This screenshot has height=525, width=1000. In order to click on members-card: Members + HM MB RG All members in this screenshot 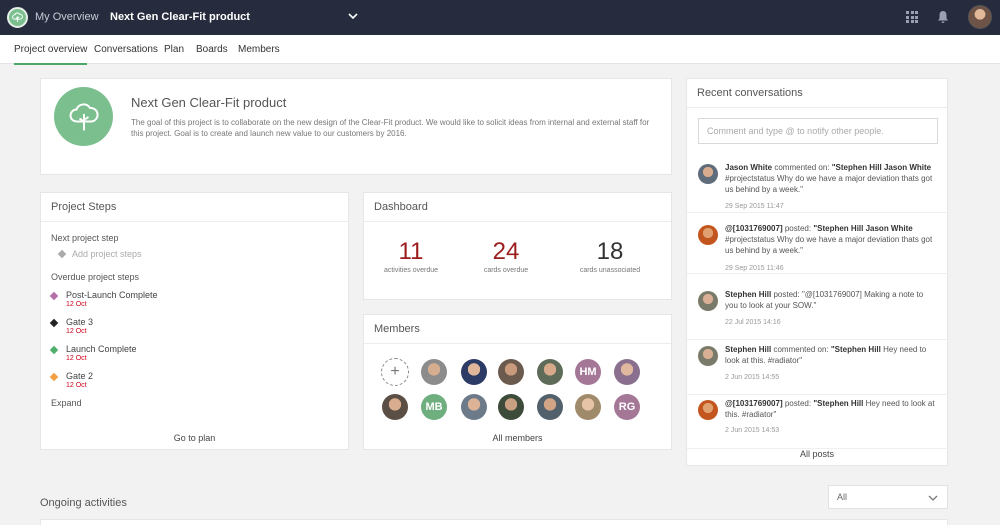, I will do `click(517, 382)`.